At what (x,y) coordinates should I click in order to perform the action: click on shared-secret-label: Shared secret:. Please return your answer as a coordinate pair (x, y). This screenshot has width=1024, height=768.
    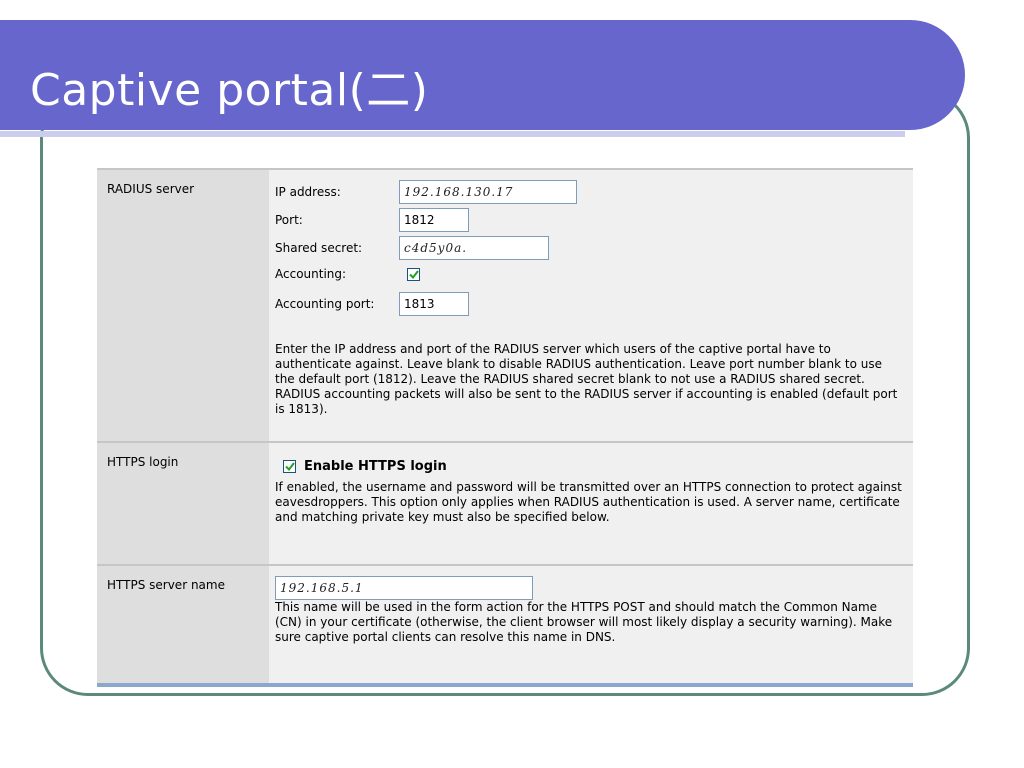
    Looking at the image, I should click on (319, 248).